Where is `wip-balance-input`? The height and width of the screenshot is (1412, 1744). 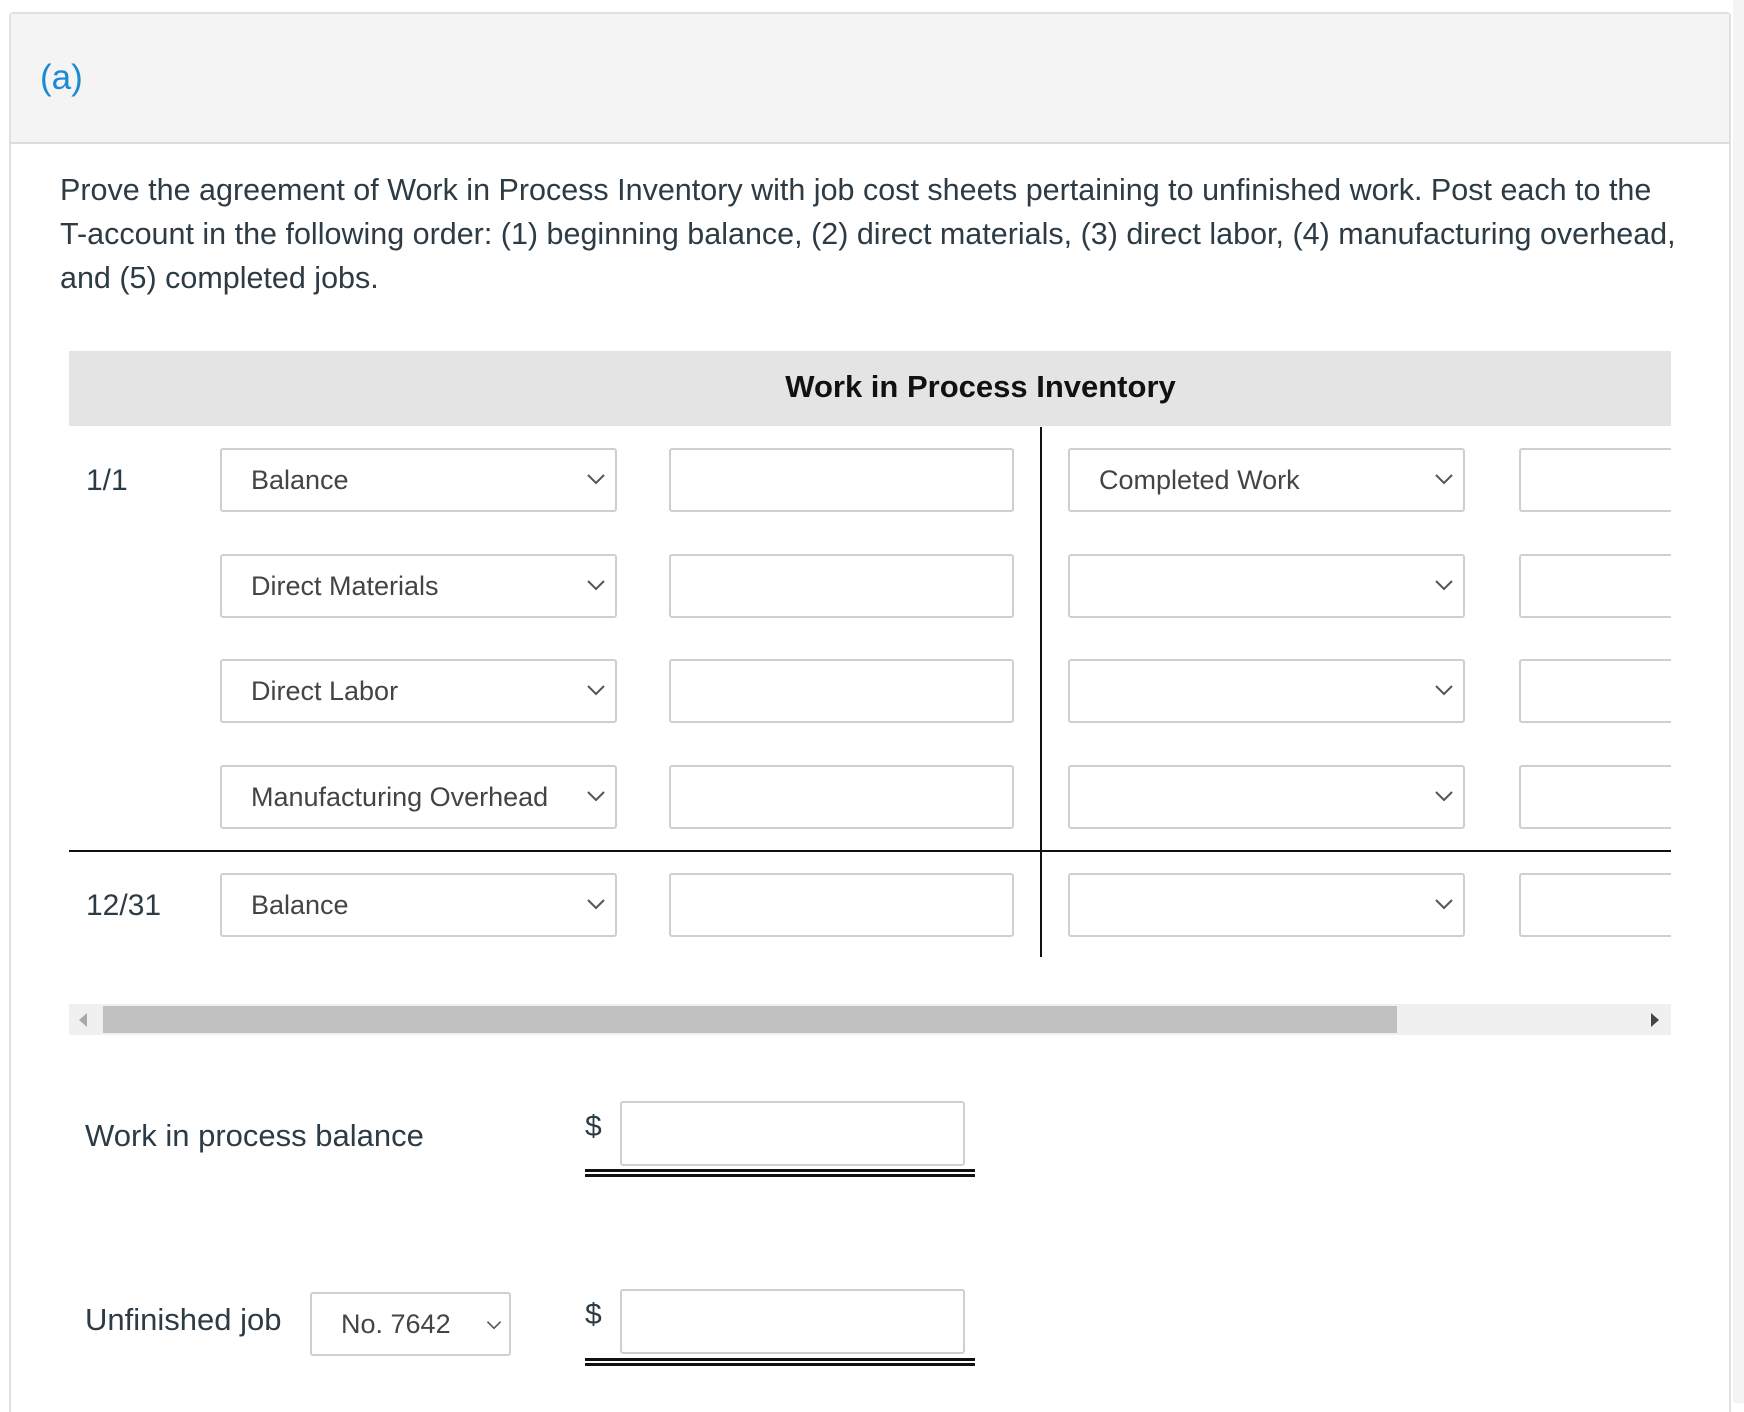 wip-balance-input is located at coordinates (792, 1133).